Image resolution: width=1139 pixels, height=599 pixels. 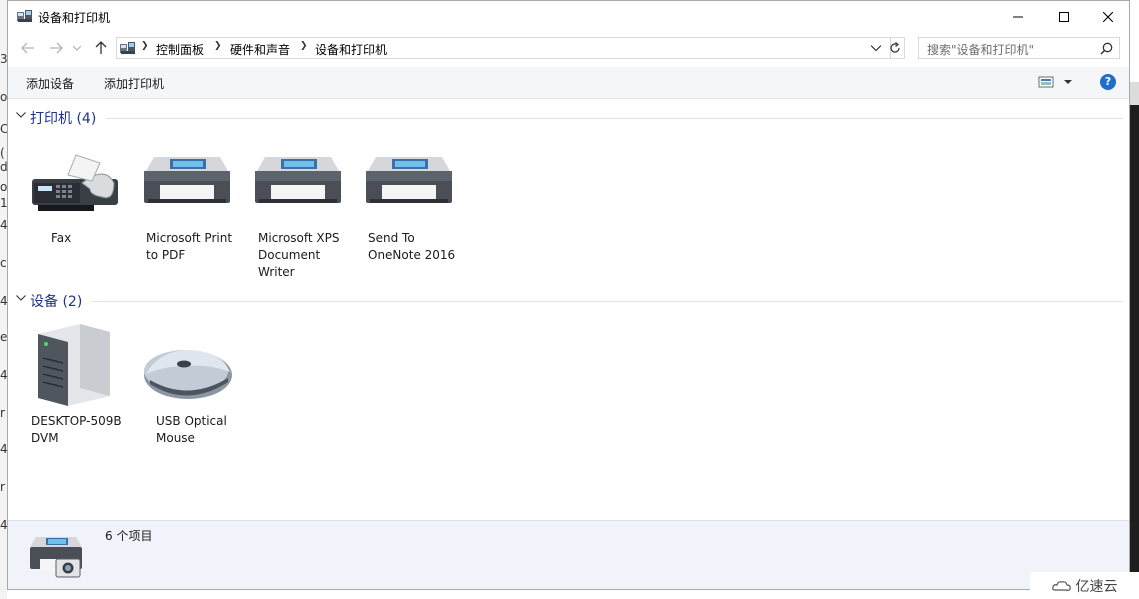 I want to click on forward-button, so click(x=56, y=48).